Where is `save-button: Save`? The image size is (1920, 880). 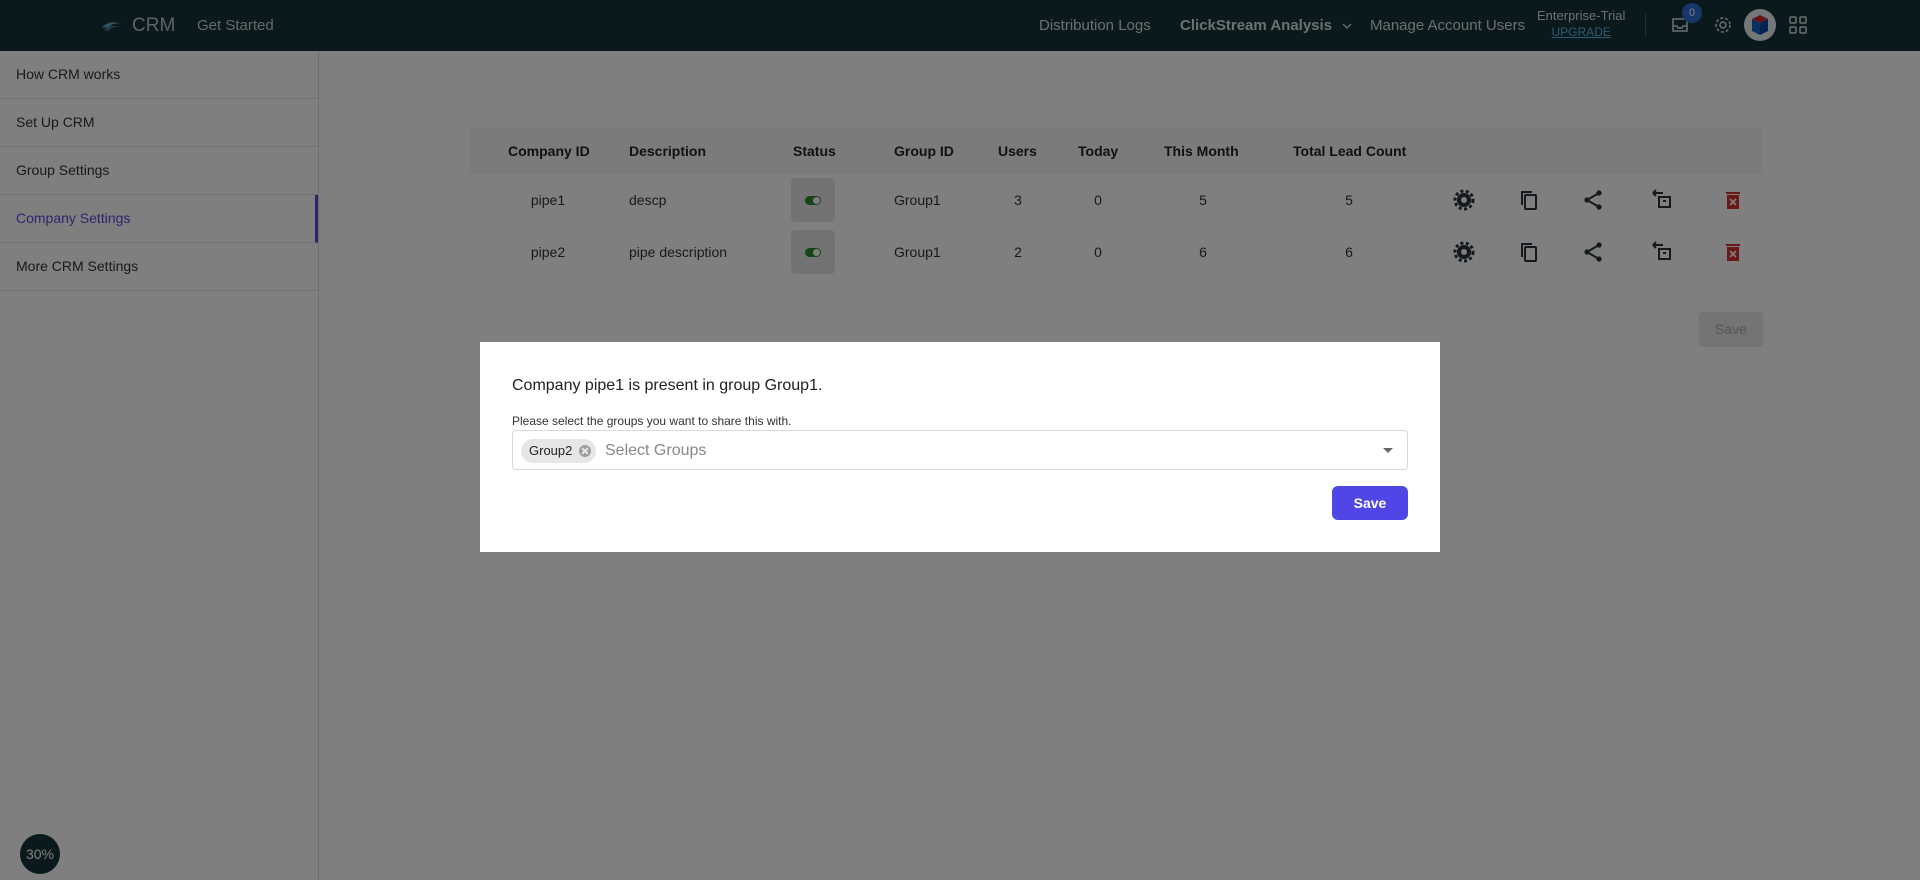 save-button: Save is located at coordinates (1370, 503).